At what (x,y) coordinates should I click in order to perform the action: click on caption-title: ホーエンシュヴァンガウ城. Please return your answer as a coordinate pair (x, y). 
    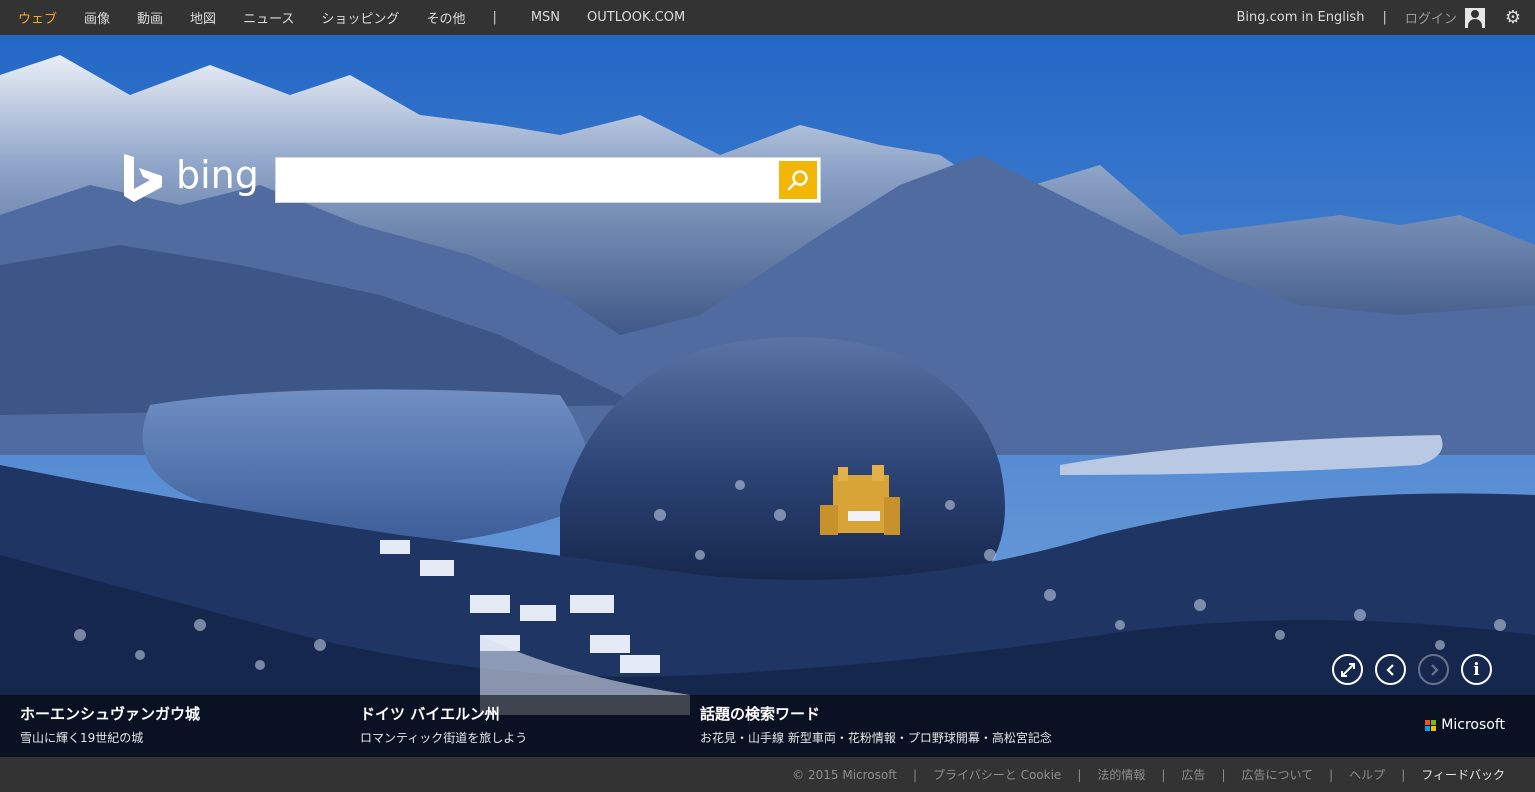
    Looking at the image, I should click on (110, 713).